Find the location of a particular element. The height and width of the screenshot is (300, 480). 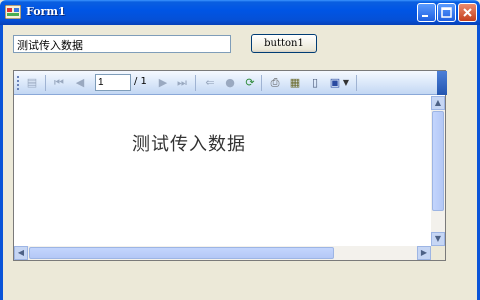

export-dropdown-arrow-icon: ▼ is located at coordinates (346, 83).